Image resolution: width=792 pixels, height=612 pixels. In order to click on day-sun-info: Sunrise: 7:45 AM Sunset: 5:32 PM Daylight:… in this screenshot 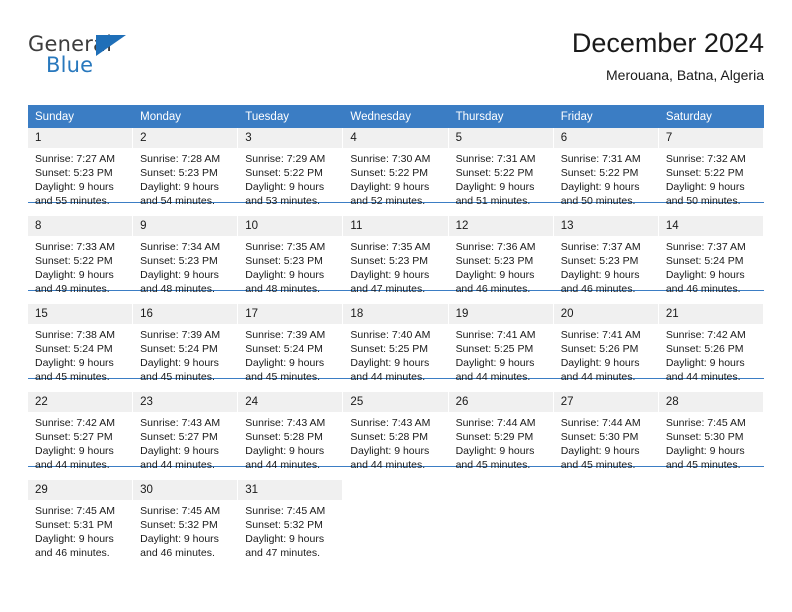, I will do `click(290, 530)`.